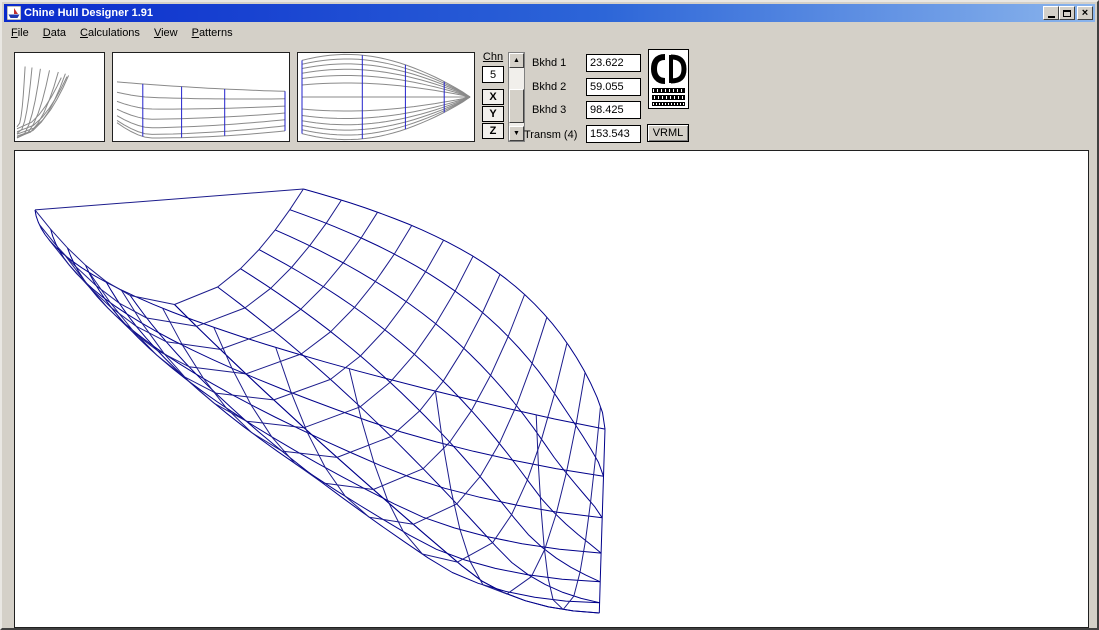  What do you see at coordinates (493, 97) in the screenshot?
I see `axis-x-button: X` at bounding box center [493, 97].